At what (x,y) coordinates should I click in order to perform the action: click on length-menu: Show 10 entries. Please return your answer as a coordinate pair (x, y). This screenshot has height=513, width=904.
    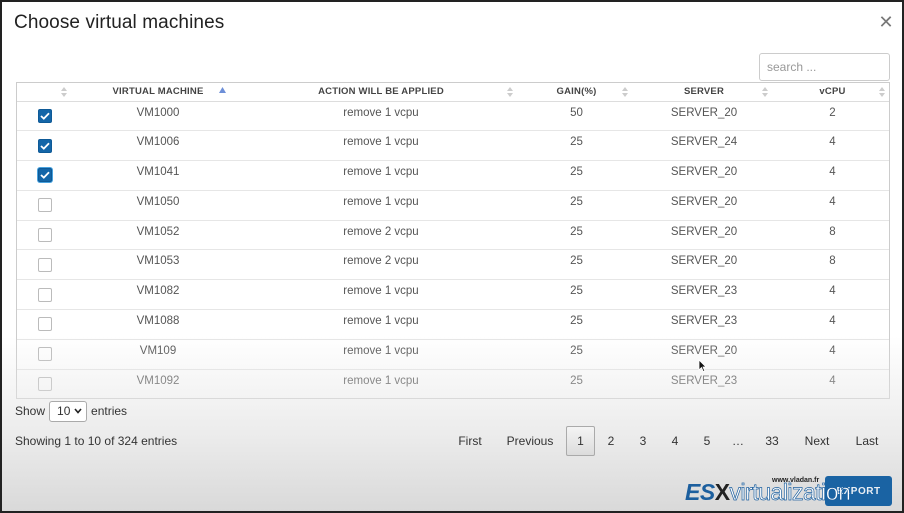
    Looking at the image, I should click on (71, 411).